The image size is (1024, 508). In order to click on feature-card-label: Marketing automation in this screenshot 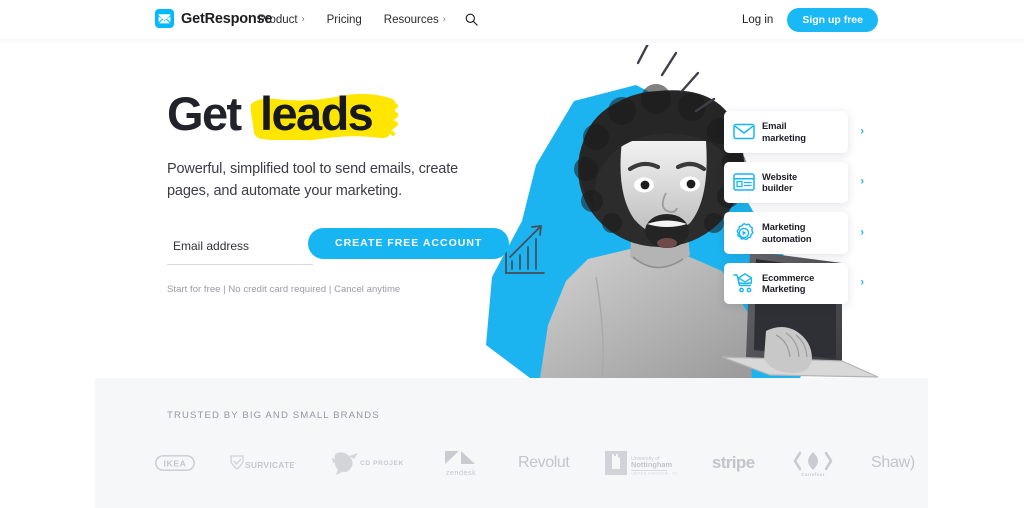, I will do `click(787, 232)`.